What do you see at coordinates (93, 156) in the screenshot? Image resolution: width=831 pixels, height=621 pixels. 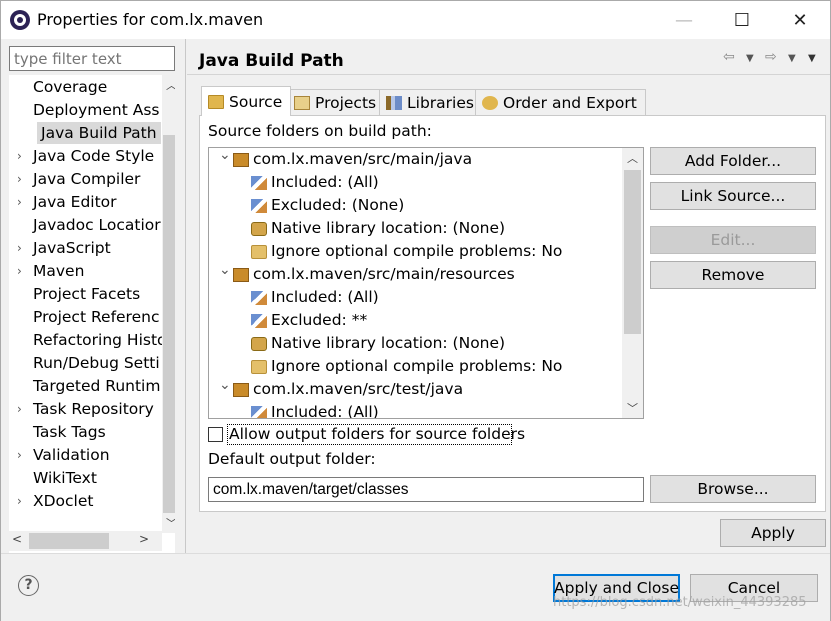 I see `tree-item: Java Code Style` at bounding box center [93, 156].